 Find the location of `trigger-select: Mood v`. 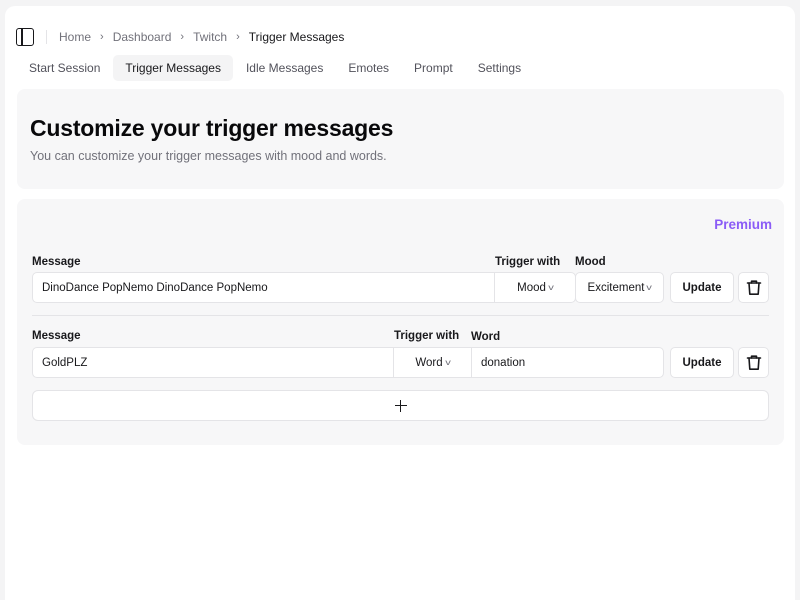

trigger-select: Mood v is located at coordinates (535, 287).